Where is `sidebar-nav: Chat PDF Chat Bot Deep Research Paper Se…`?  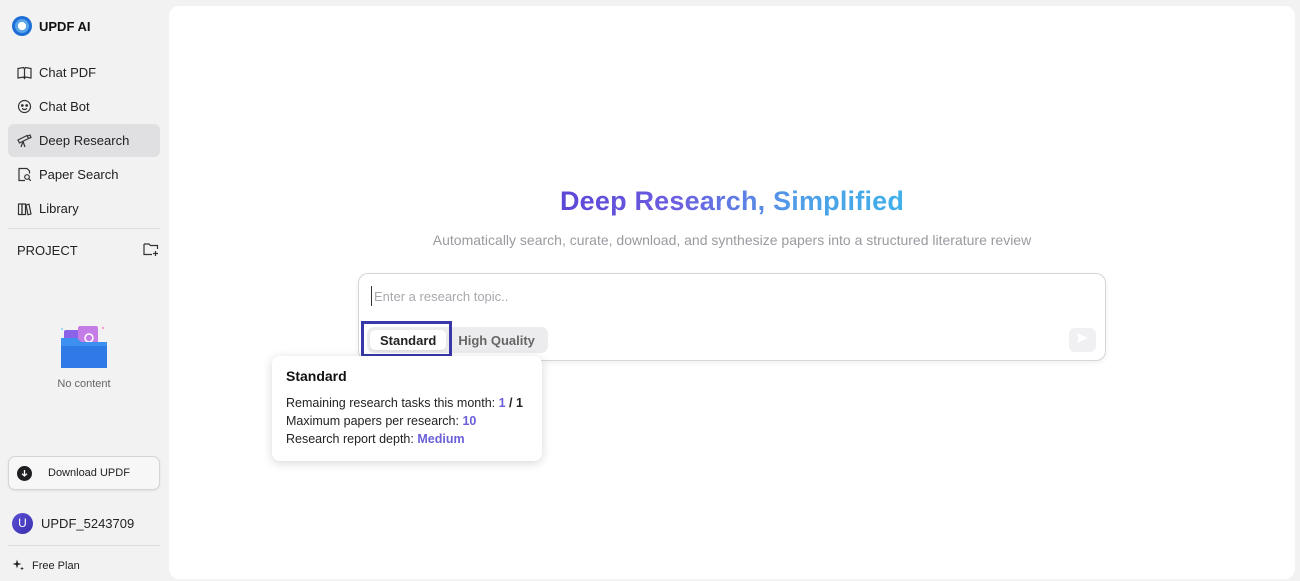
sidebar-nav: Chat PDF Chat Bot Deep Research Paper Se… is located at coordinates (84, 141).